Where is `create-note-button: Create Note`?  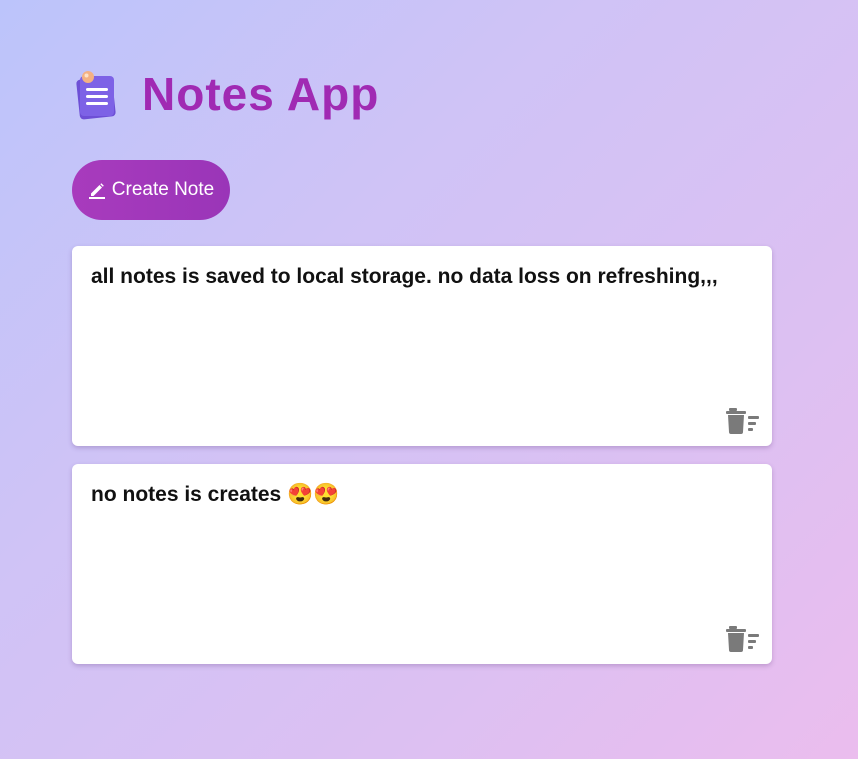
create-note-button: Create Note is located at coordinates (151, 190).